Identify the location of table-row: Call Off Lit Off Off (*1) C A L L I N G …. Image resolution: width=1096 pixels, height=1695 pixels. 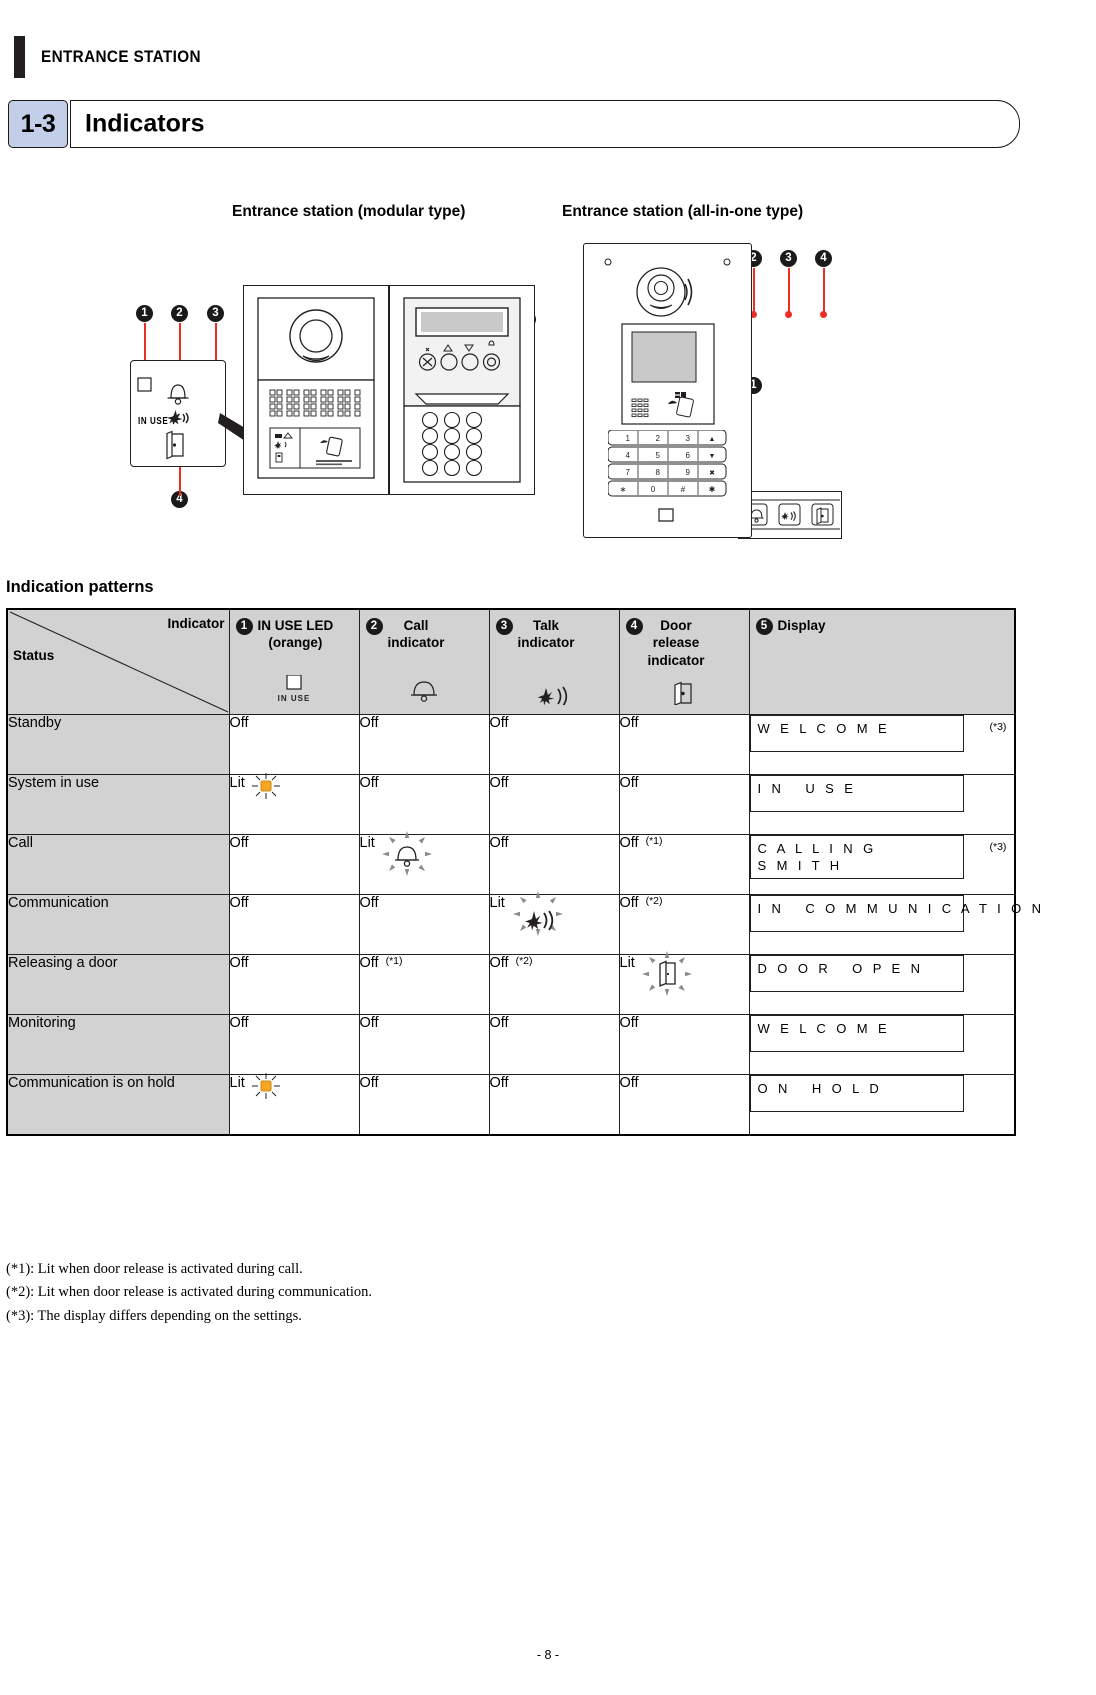
(511, 863).